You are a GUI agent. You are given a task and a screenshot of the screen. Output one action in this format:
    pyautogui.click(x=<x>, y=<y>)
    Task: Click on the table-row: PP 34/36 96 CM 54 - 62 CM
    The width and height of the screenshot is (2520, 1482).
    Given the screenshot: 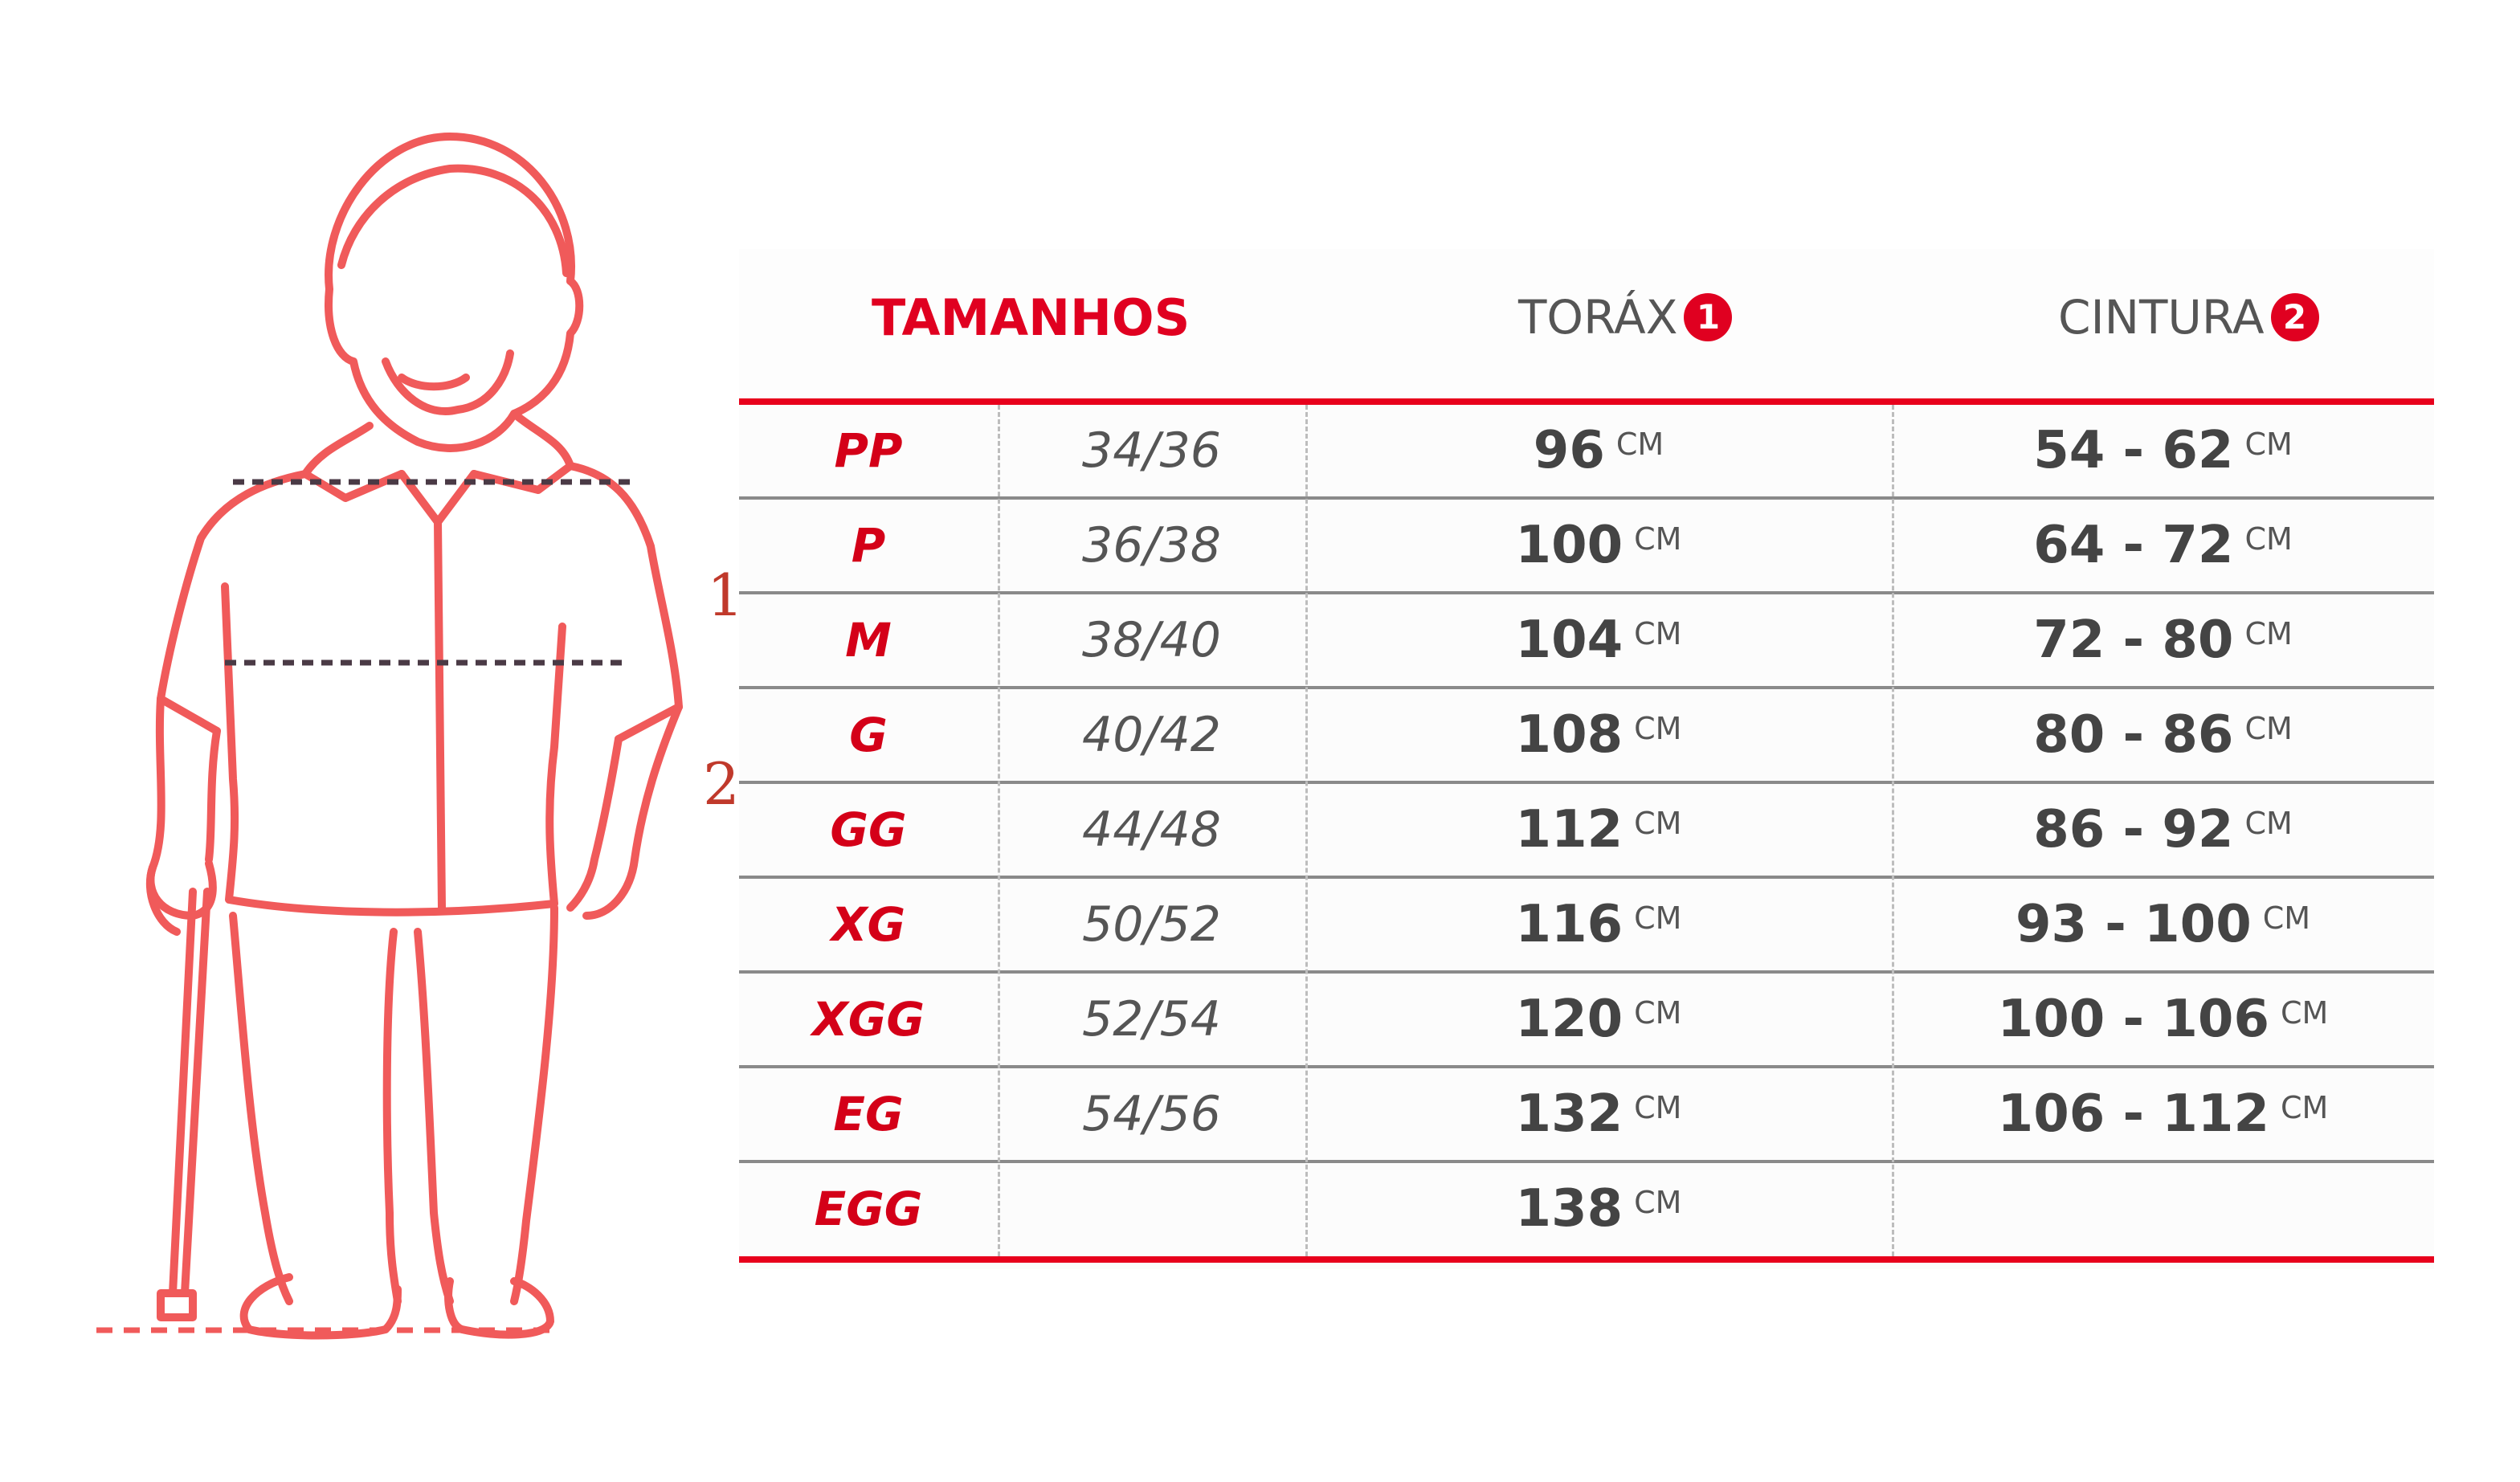 What is the action you would take?
    pyautogui.click(x=1586, y=452)
    